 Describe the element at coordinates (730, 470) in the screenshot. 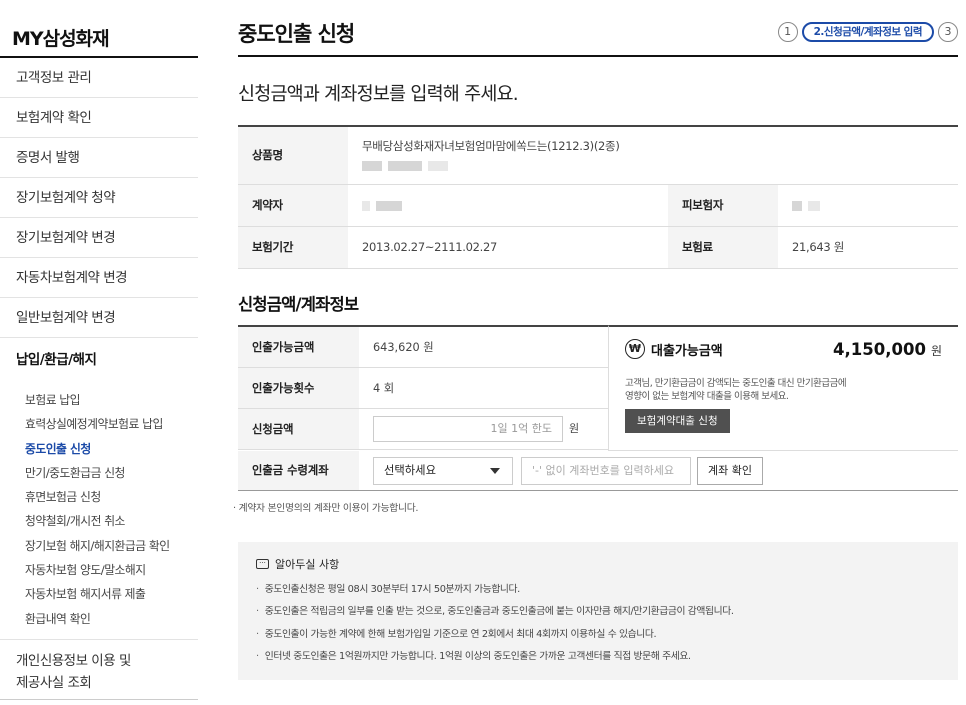

I see `account-check-button: 계좌 확인` at that location.